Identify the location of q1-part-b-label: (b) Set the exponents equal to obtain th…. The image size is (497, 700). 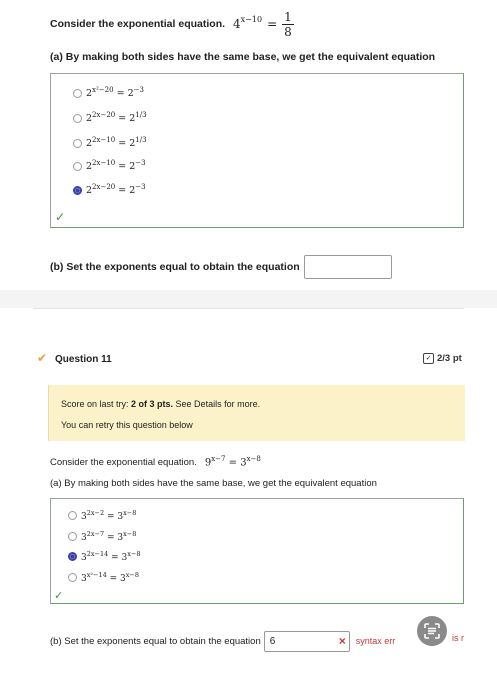
(175, 267).